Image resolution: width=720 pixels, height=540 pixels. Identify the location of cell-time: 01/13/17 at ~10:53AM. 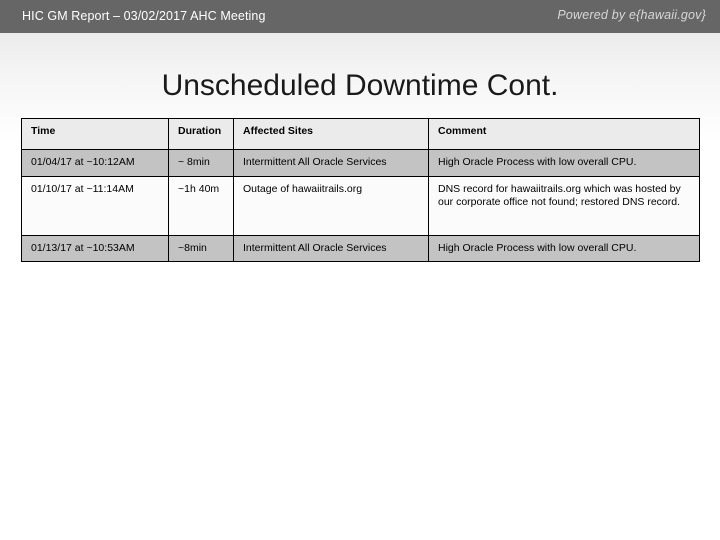
(95, 248).